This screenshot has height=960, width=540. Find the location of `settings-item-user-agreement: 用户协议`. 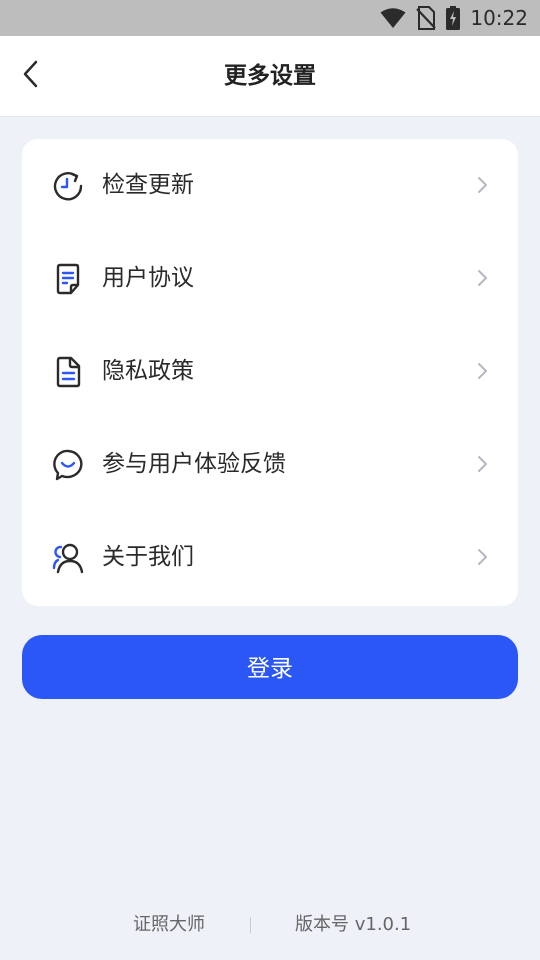

settings-item-user-agreement: 用户协议 is located at coordinates (270, 278).